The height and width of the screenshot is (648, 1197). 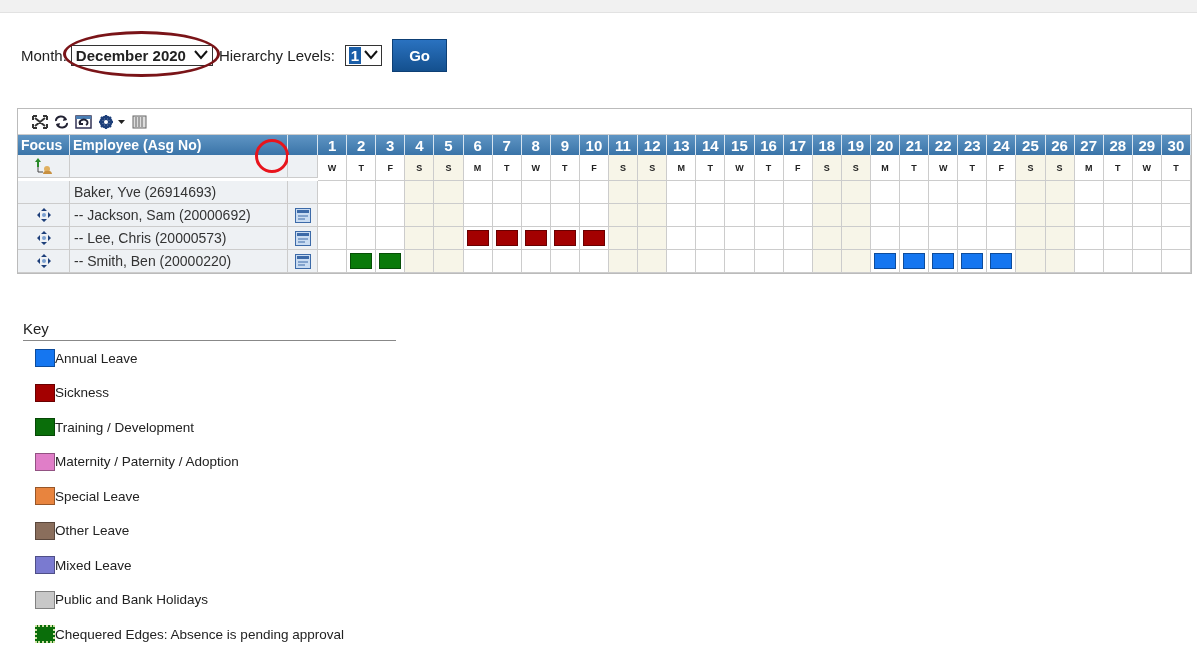 I want to click on day-header: 5, so click(x=449, y=145).